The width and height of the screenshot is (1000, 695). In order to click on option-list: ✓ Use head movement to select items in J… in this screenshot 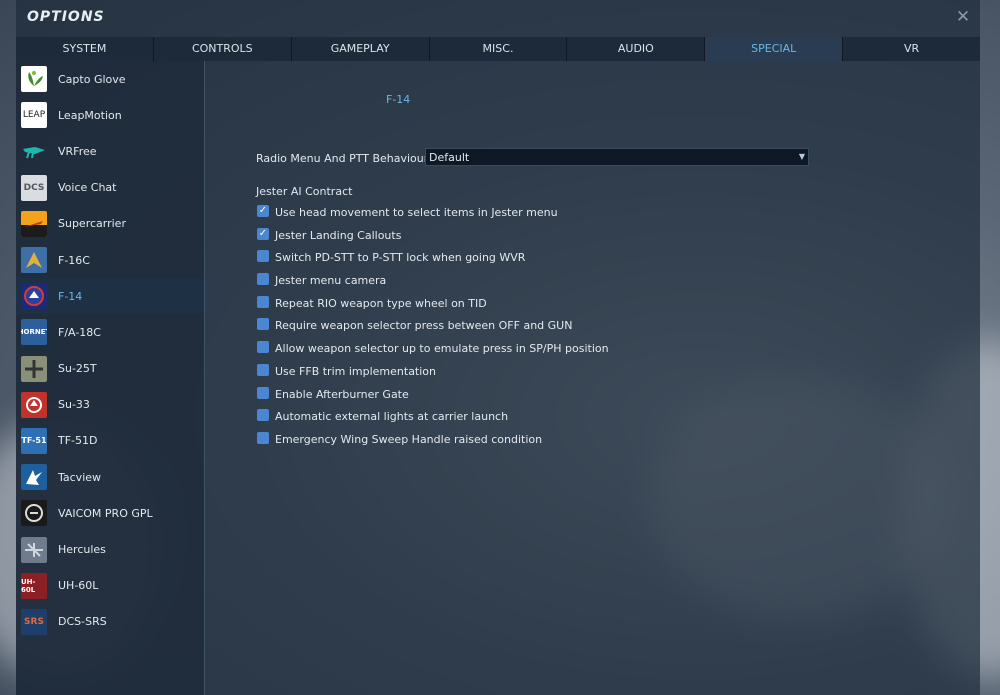, I will do `click(433, 330)`.